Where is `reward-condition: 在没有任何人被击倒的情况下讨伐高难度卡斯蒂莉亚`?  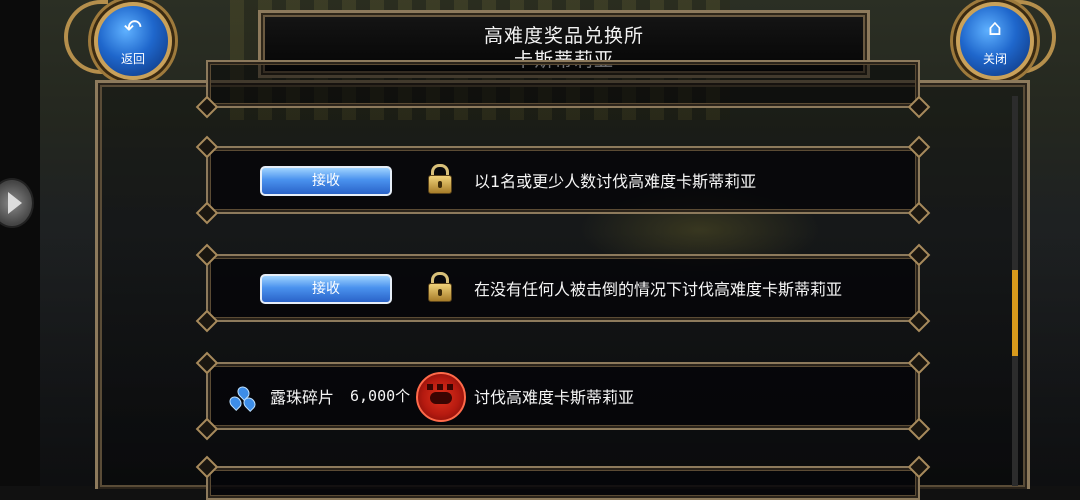 reward-condition: 在没有任何人被击倒的情况下讨伐高难度卡斯蒂莉亚 is located at coordinates (658, 289).